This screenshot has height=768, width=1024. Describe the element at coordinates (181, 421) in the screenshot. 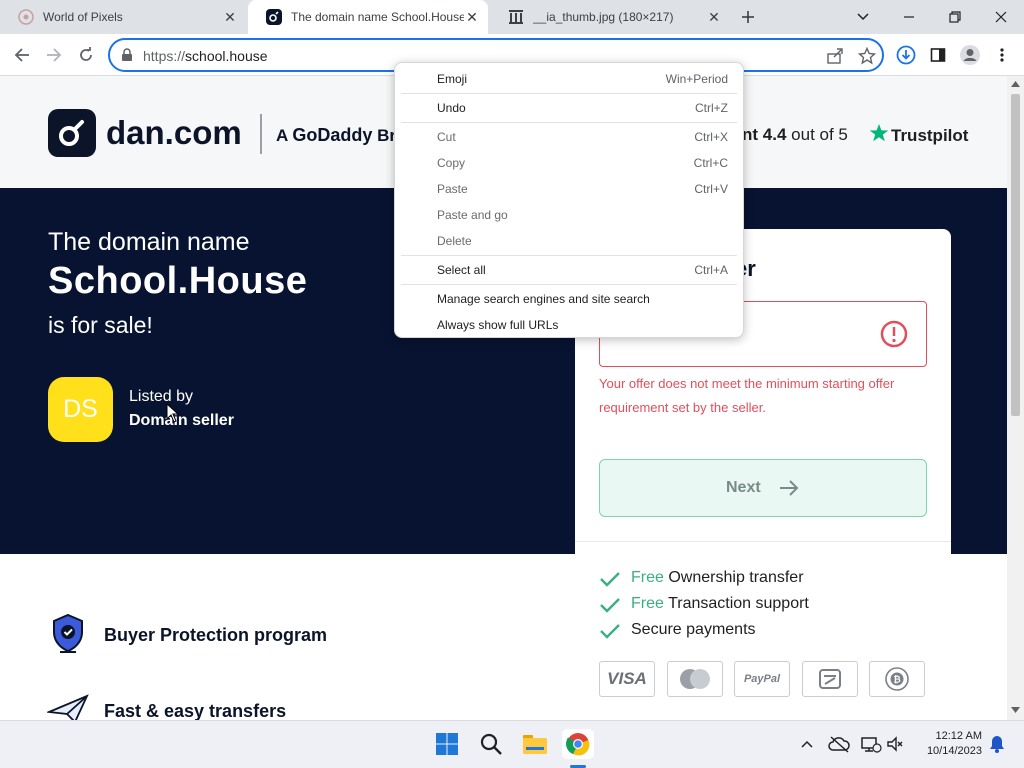

I see `seller-name: Domain seller` at that location.